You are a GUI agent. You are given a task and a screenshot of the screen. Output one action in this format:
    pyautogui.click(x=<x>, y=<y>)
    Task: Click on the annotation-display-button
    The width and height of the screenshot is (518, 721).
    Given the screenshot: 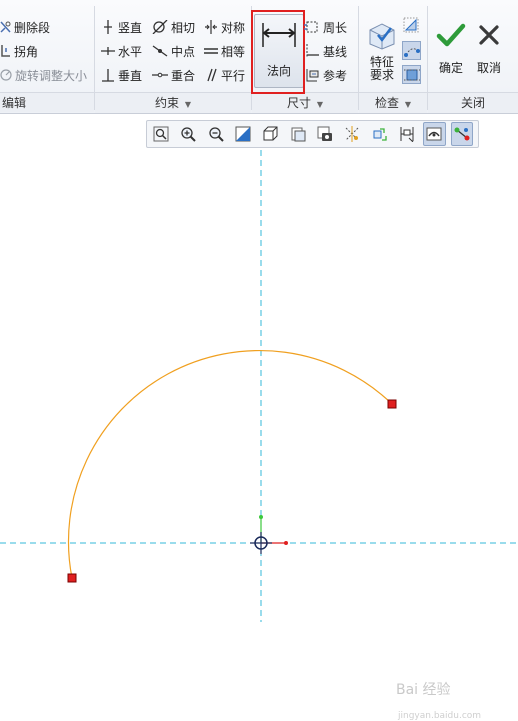 What is the action you would take?
    pyautogui.click(x=407, y=134)
    